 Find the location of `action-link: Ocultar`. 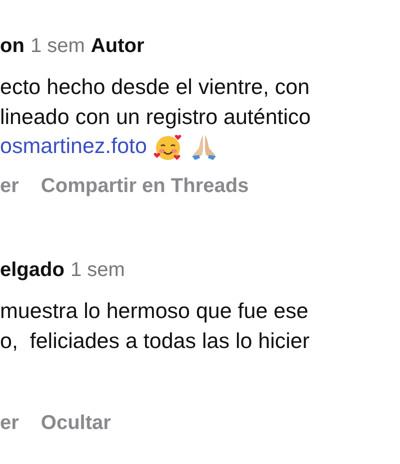

action-link: Ocultar is located at coordinates (75, 423).